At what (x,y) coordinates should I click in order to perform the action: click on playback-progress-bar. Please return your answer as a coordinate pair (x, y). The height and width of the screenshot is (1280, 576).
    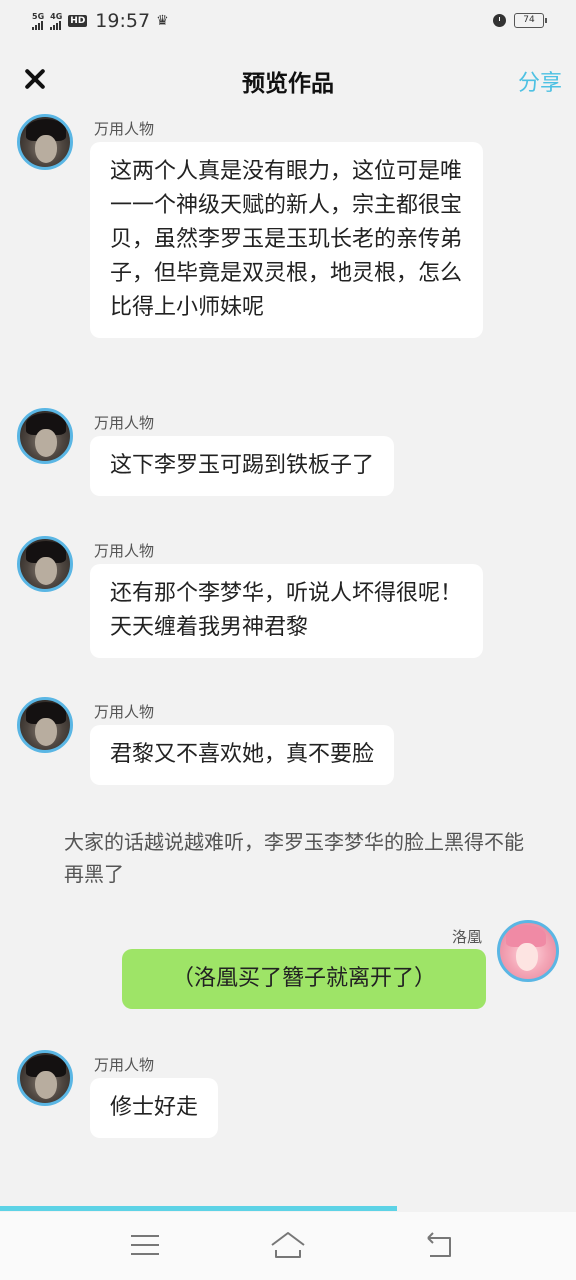
    Looking at the image, I should click on (288, 1208).